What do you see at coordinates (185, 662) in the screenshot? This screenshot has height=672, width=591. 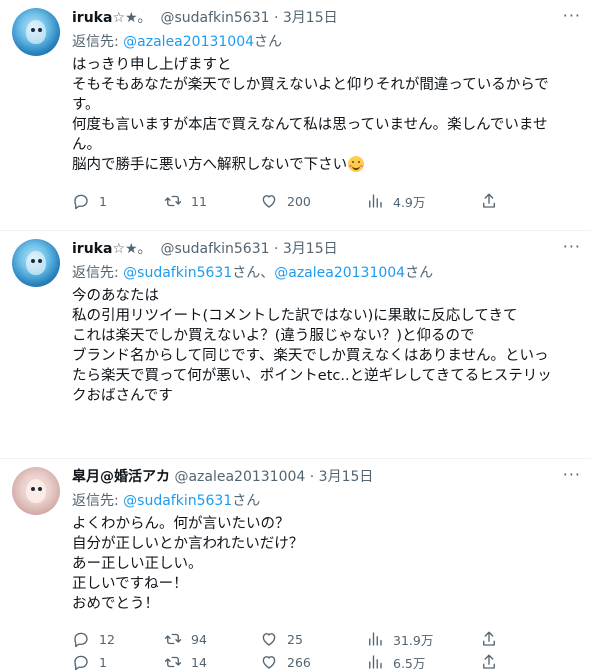 I see `retweet-button: 14` at bounding box center [185, 662].